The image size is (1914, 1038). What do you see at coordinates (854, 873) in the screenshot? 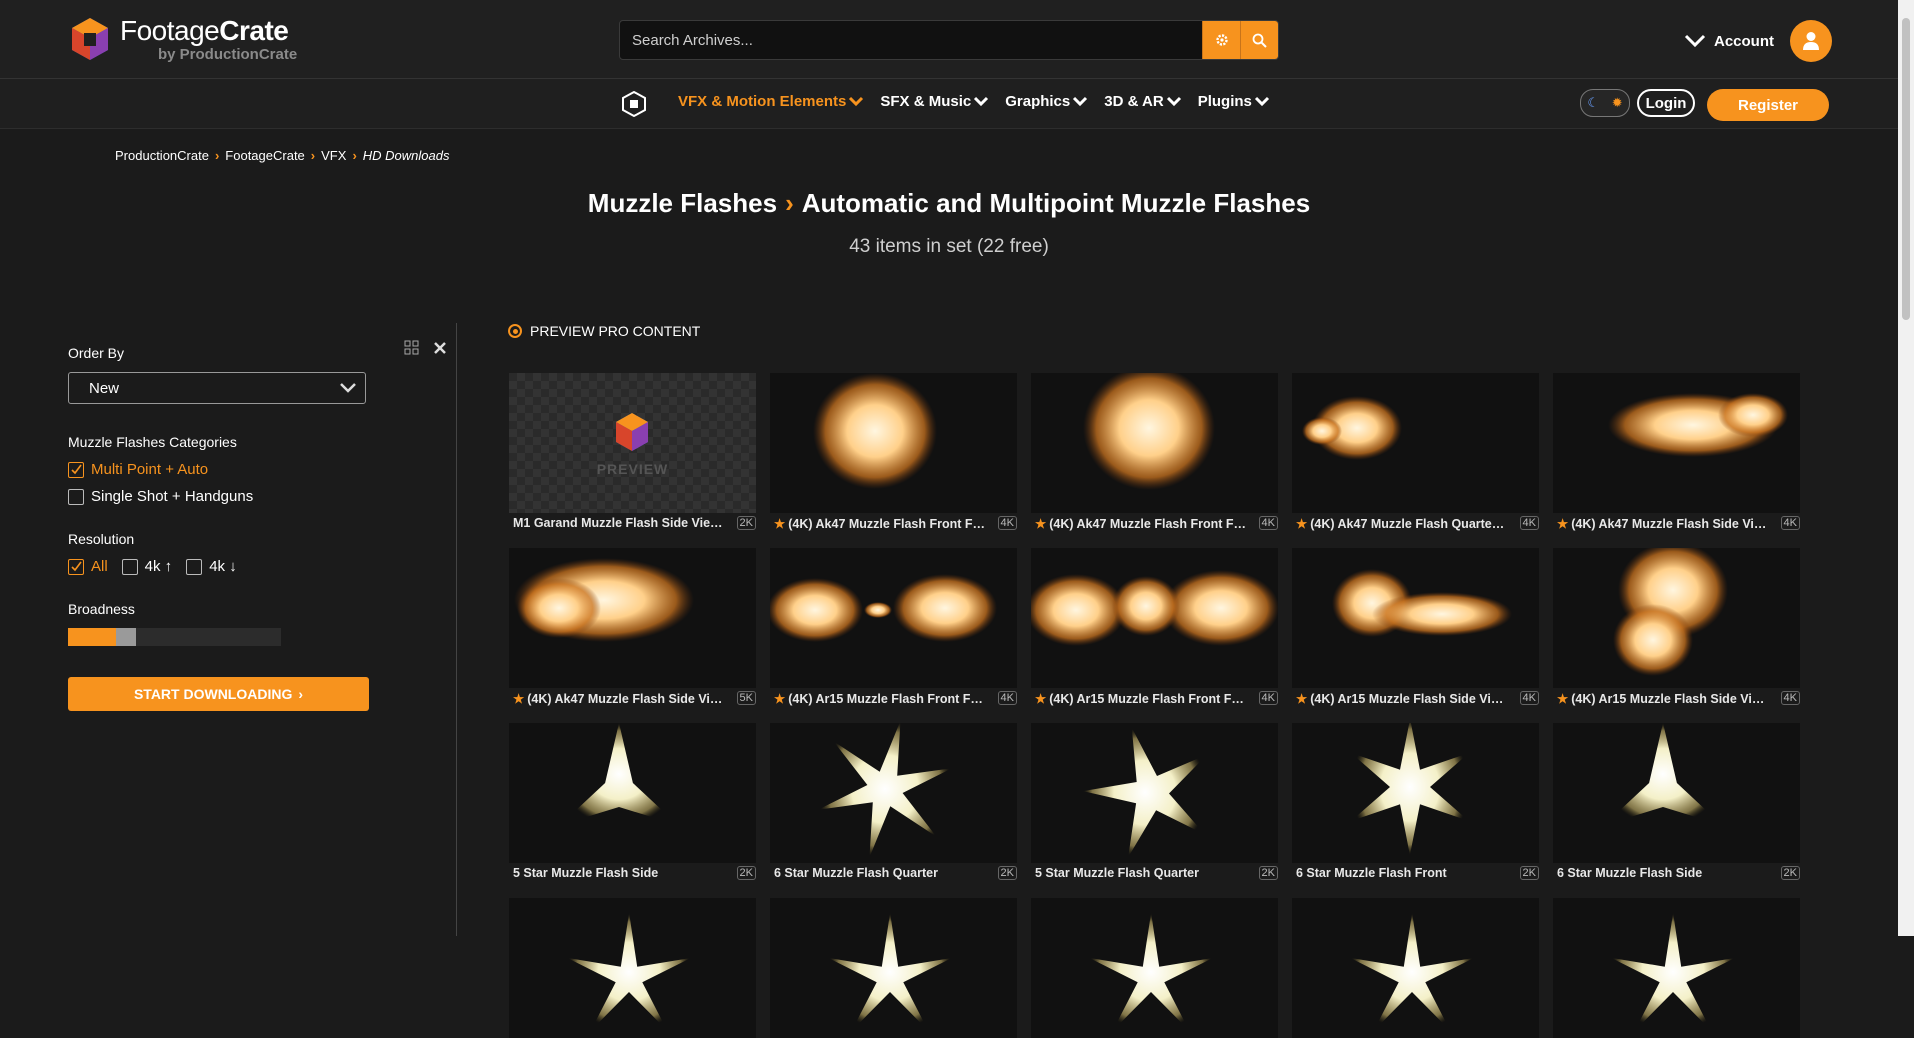
I see `asset-title: 6 Star Muzzle Flash Quarter` at bounding box center [854, 873].